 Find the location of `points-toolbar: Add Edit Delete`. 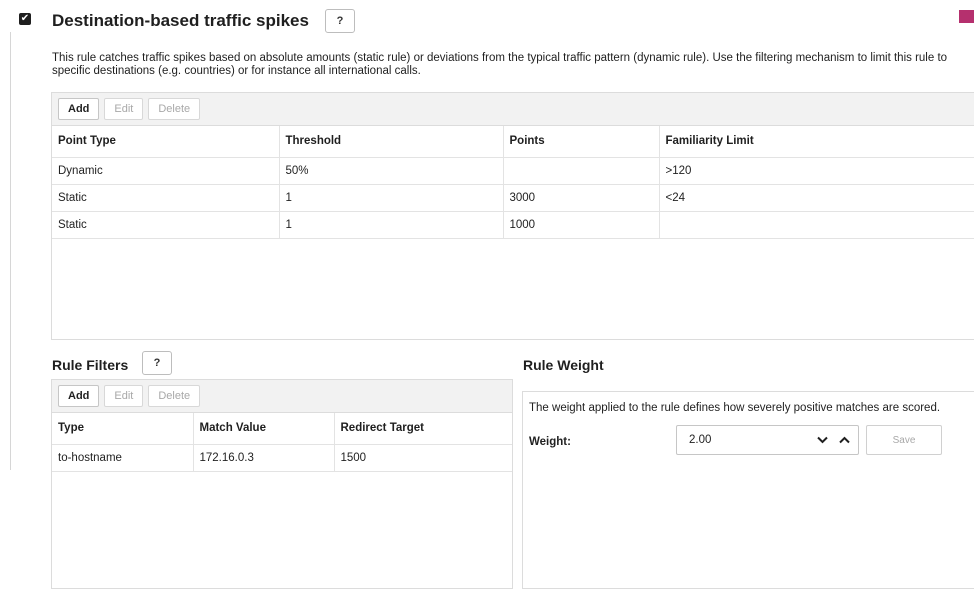

points-toolbar: Add Edit Delete is located at coordinates (513, 109).